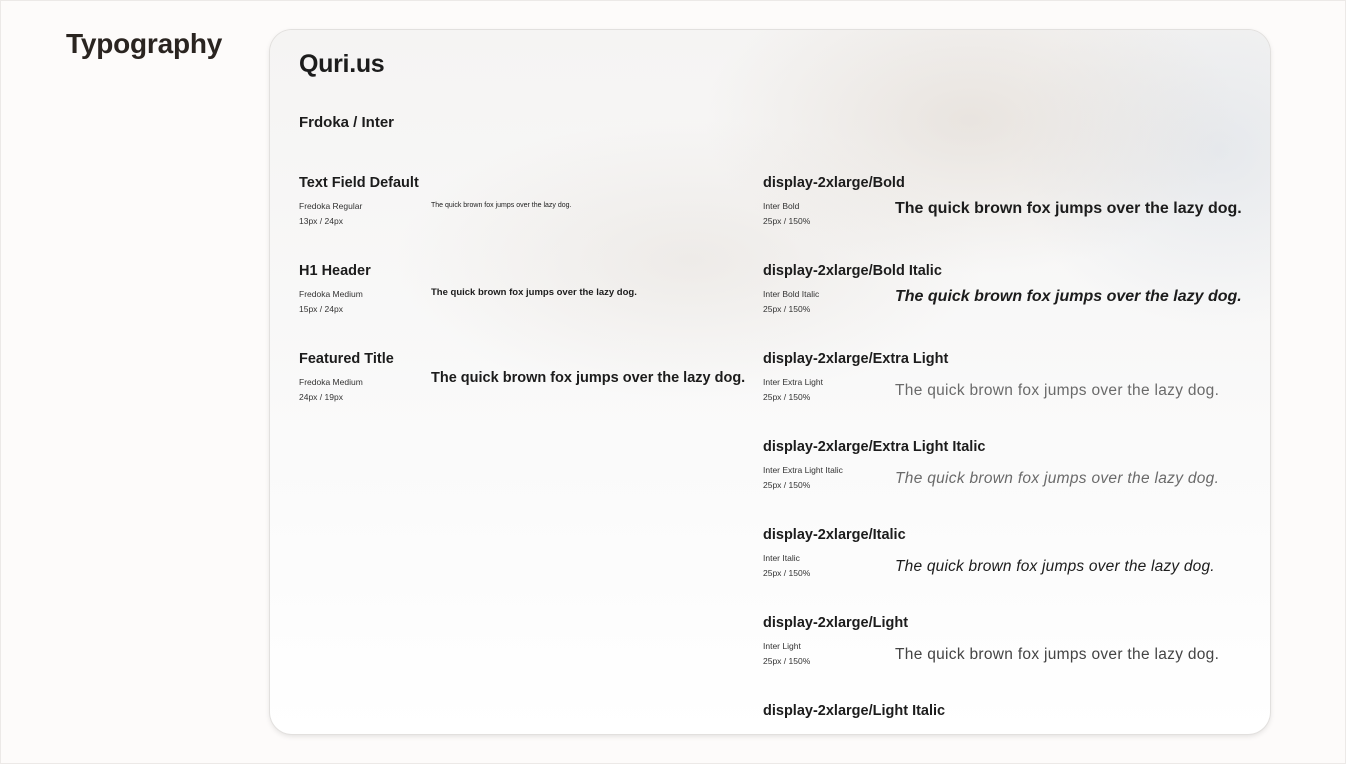 The height and width of the screenshot is (764, 1346). Describe the element at coordinates (347, 122) in the screenshot. I see `font-pair-label: Frdoka / Inter` at that location.